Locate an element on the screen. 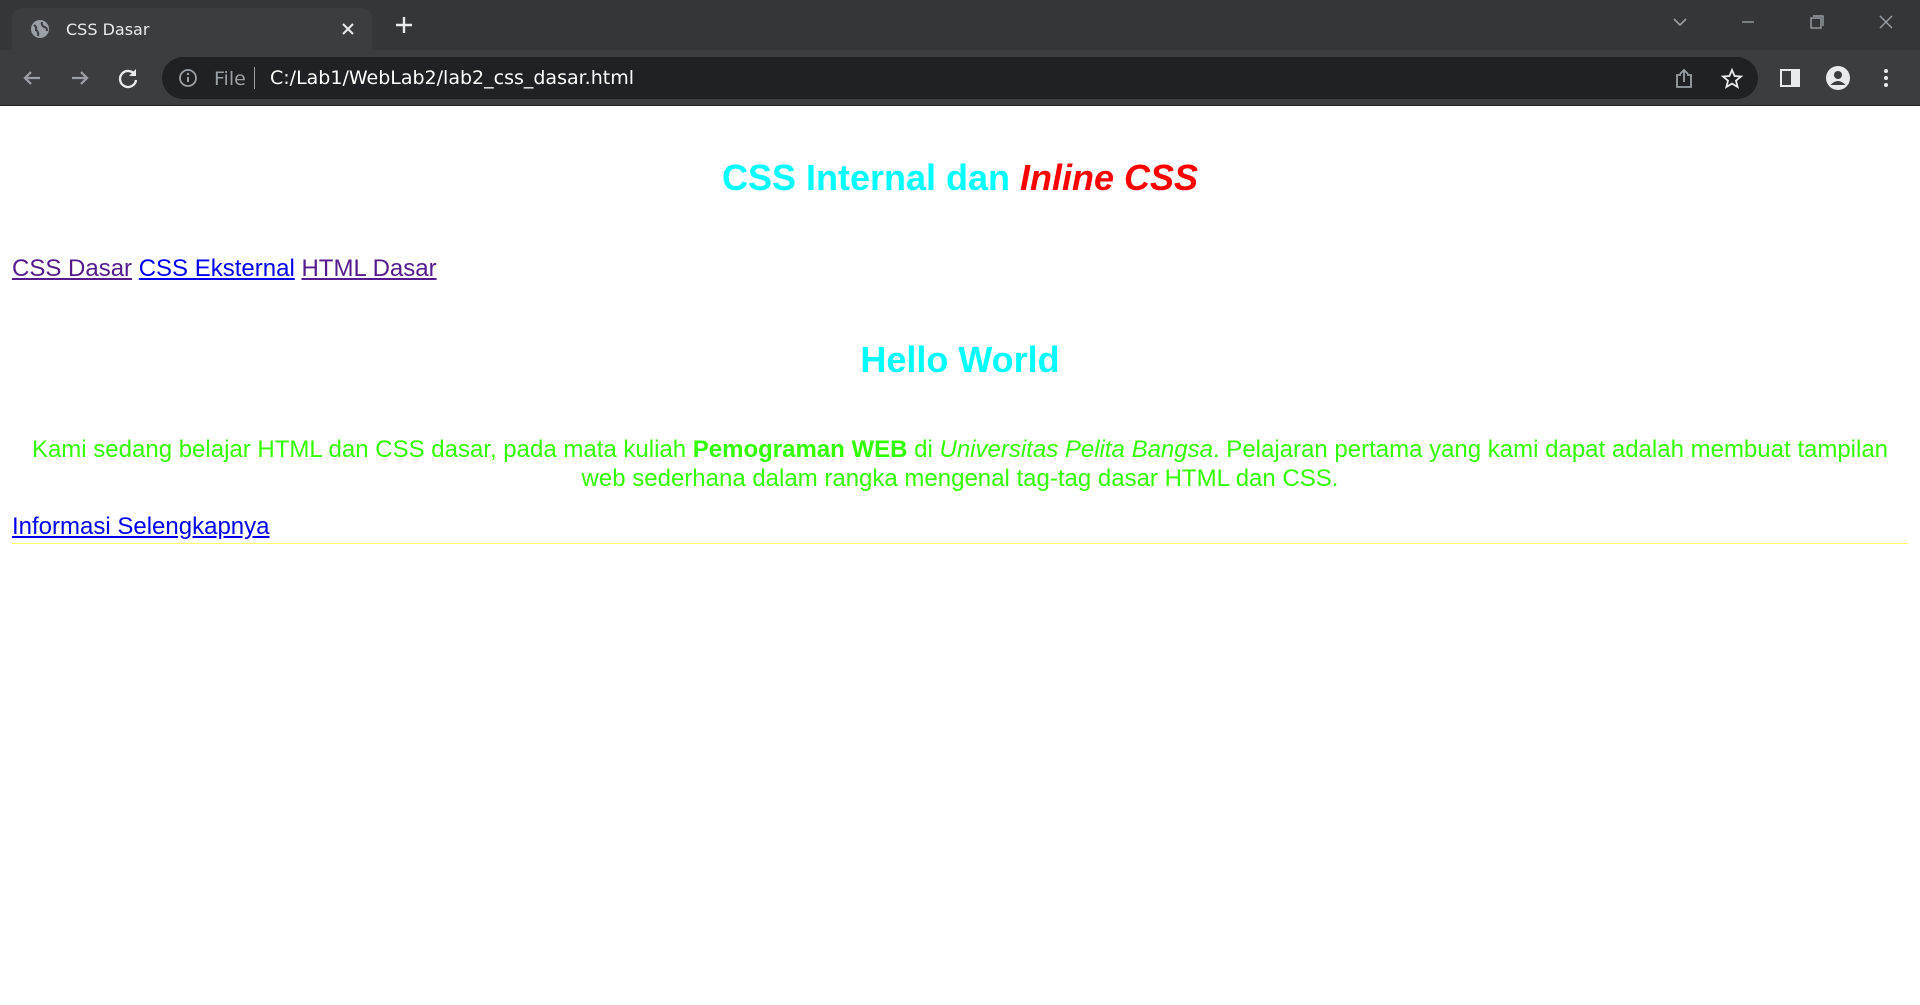 This screenshot has height=1005, width=1920. nav-links: CSS Dasar CSS Eksternal HTML Dasar is located at coordinates (224, 269).